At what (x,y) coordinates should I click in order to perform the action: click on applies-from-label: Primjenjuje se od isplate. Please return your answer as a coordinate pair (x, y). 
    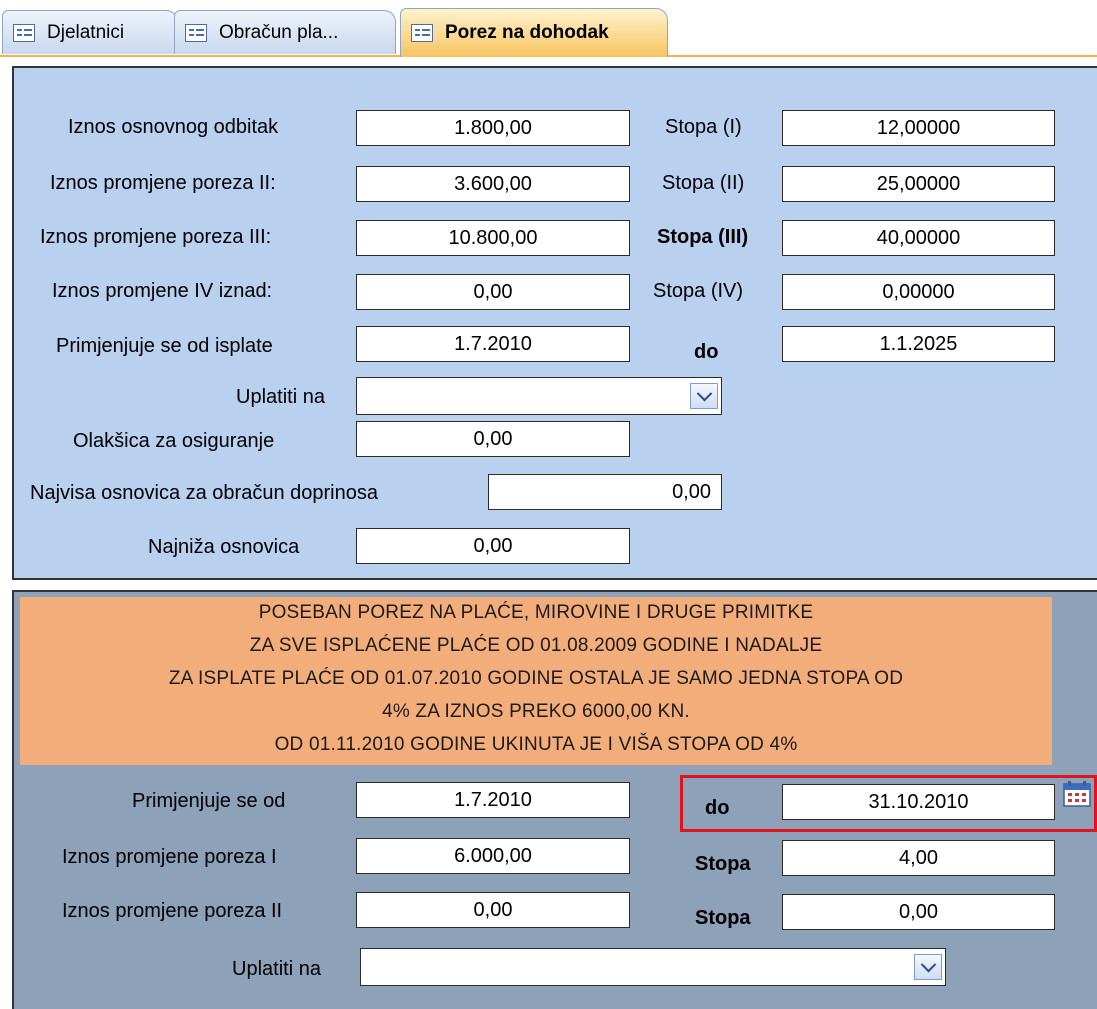
    Looking at the image, I should click on (164, 346).